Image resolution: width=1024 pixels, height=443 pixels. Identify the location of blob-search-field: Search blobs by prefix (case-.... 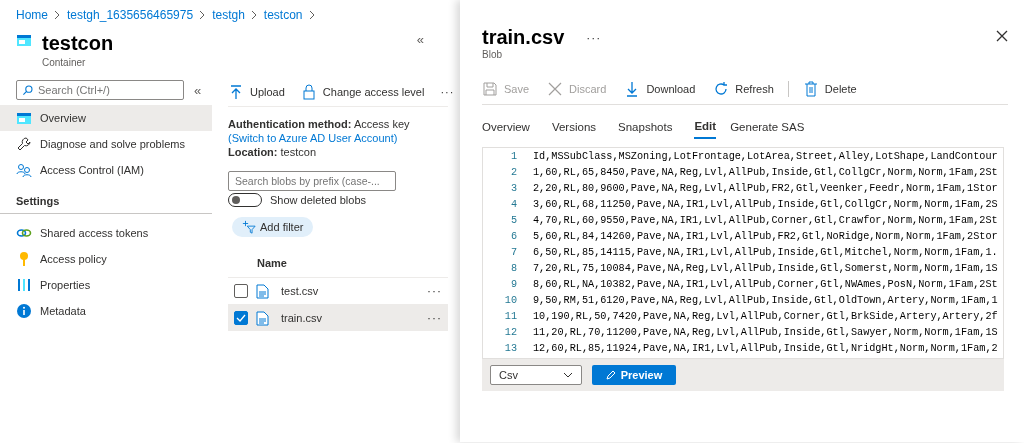
(312, 181).